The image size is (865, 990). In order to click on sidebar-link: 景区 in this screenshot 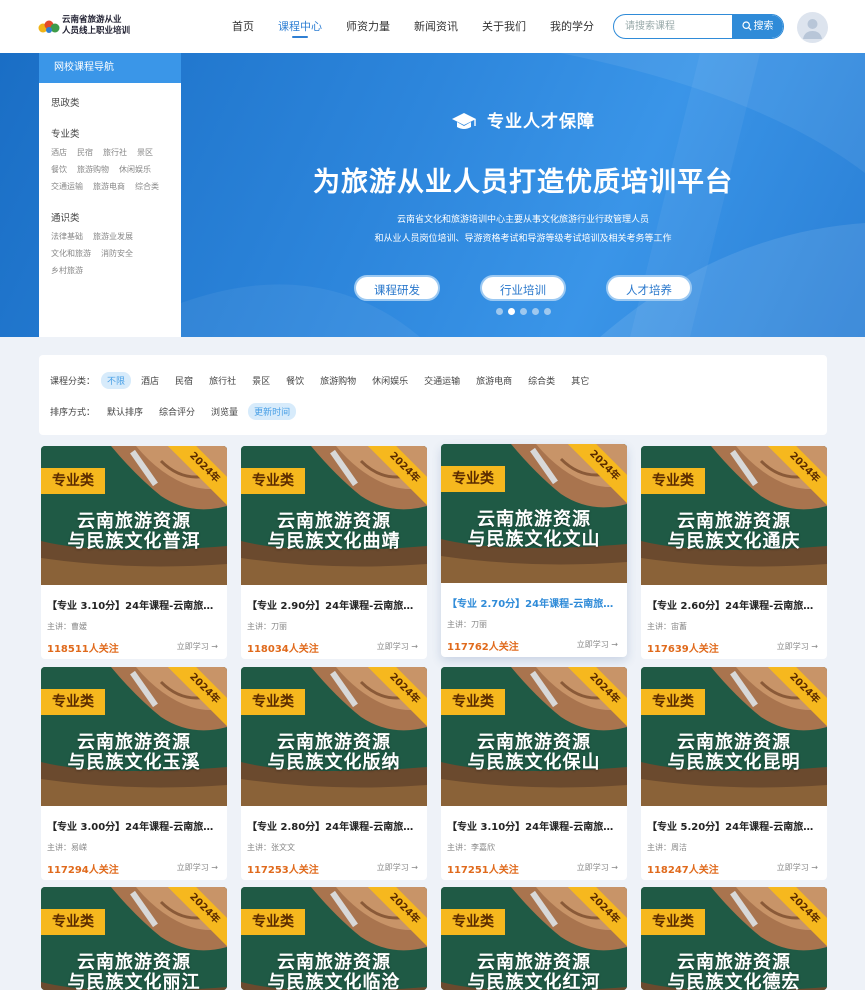, I will do `click(145, 152)`.